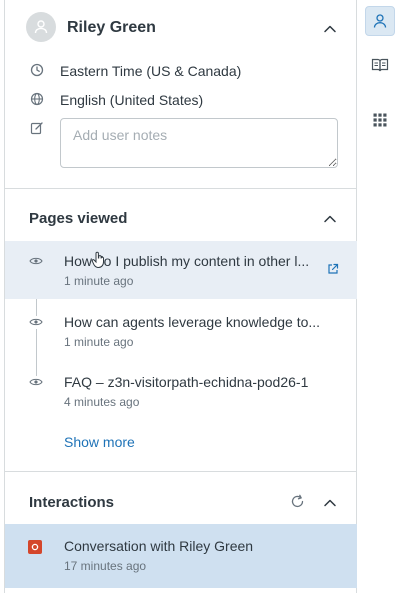 The width and height of the screenshot is (404, 593). I want to click on knowledge-button, so click(380, 65).